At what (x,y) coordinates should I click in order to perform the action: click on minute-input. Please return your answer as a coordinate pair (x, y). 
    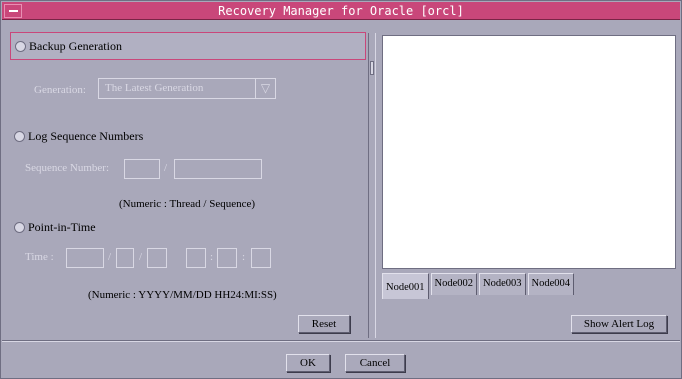
    Looking at the image, I should click on (227, 258).